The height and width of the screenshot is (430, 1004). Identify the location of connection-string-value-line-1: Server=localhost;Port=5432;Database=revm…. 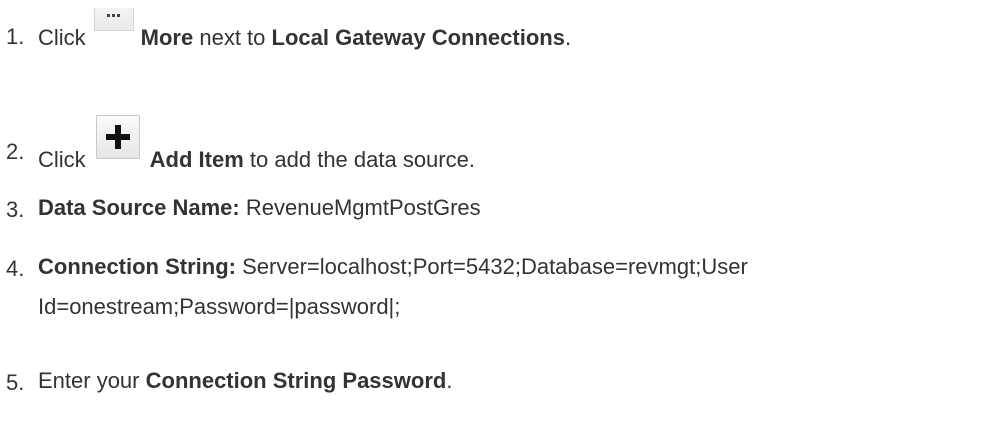
(495, 266).